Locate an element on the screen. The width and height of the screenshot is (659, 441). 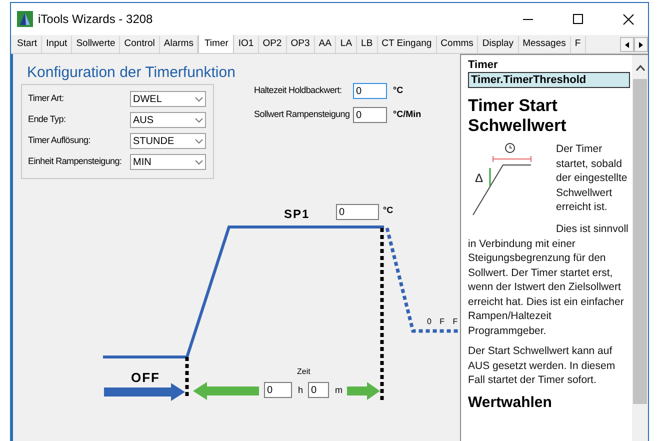
left-arrow-icon is located at coordinates (627, 45).